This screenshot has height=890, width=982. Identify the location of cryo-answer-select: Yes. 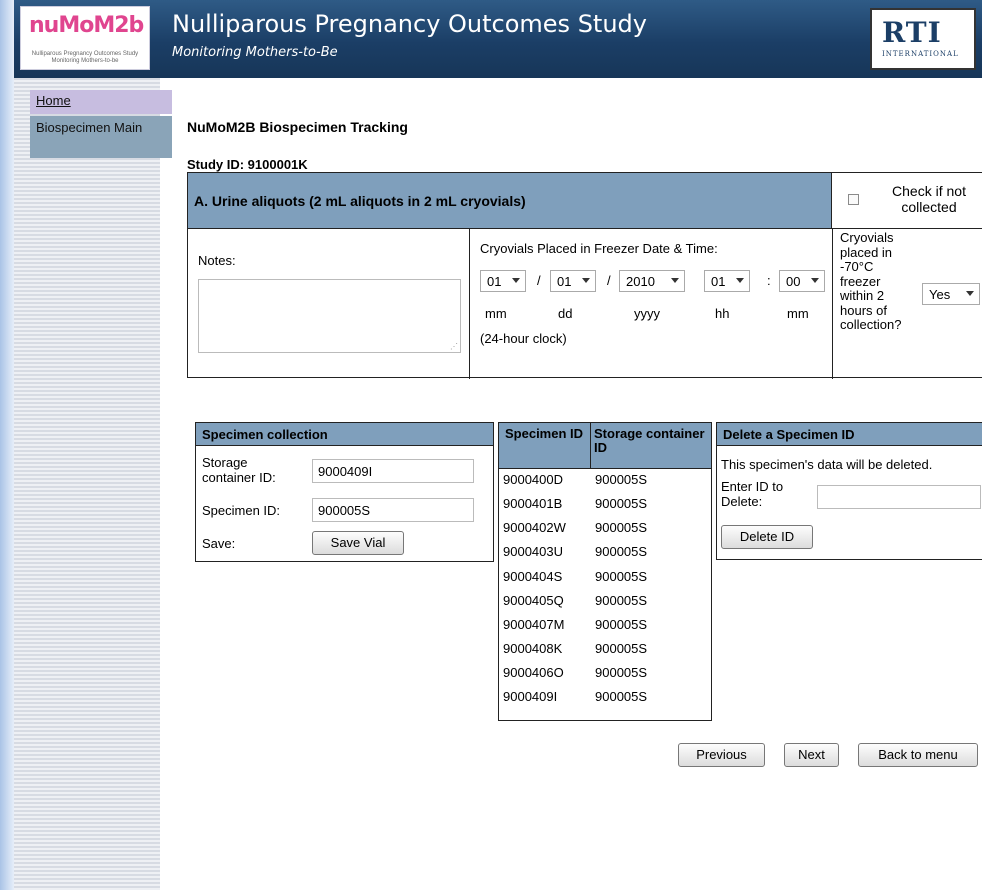
(951, 294).